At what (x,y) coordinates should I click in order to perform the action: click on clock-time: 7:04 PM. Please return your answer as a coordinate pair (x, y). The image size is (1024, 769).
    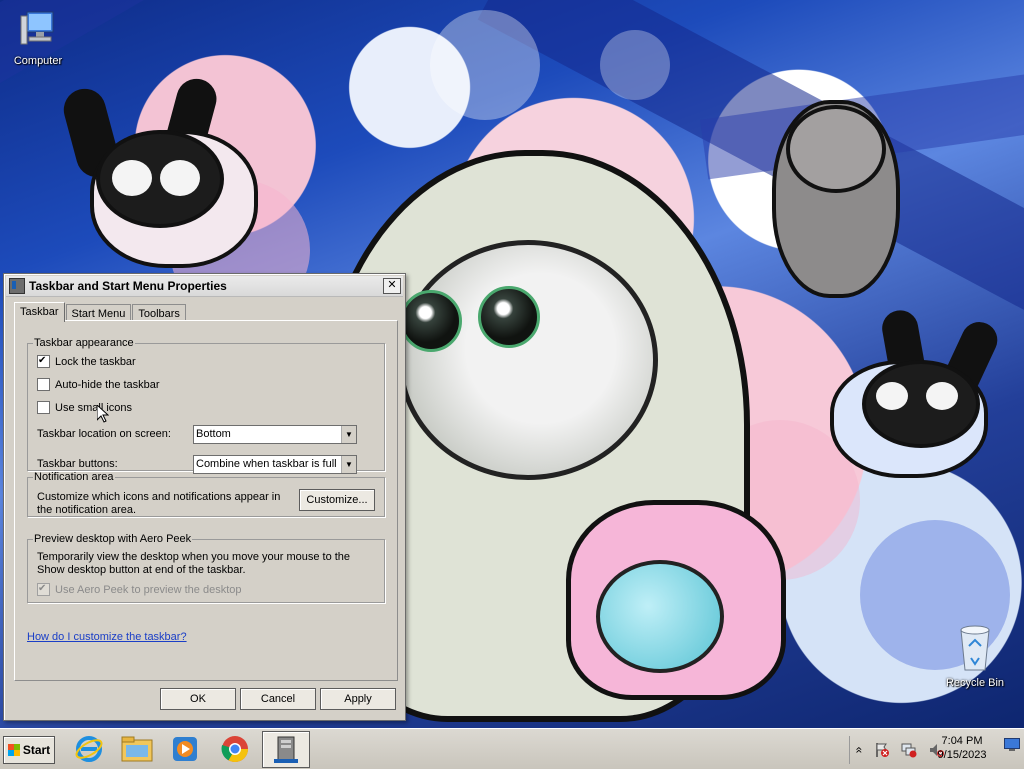
    Looking at the image, I should click on (962, 741).